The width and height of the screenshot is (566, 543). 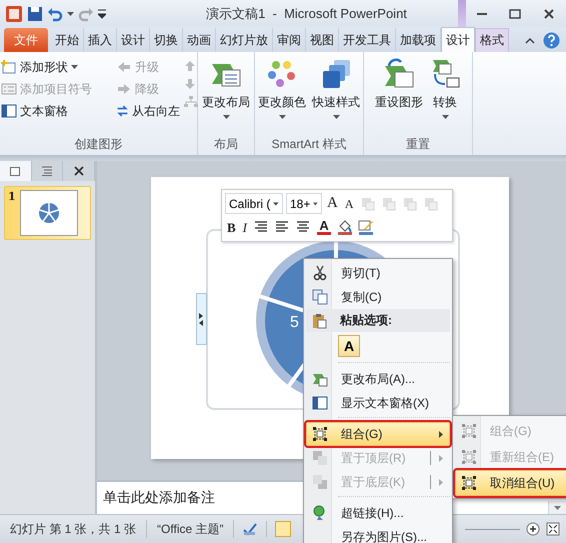 What do you see at coordinates (378, 434) in the screenshot?
I see `menu-item: 组合(G)` at bounding box center [378, 434].